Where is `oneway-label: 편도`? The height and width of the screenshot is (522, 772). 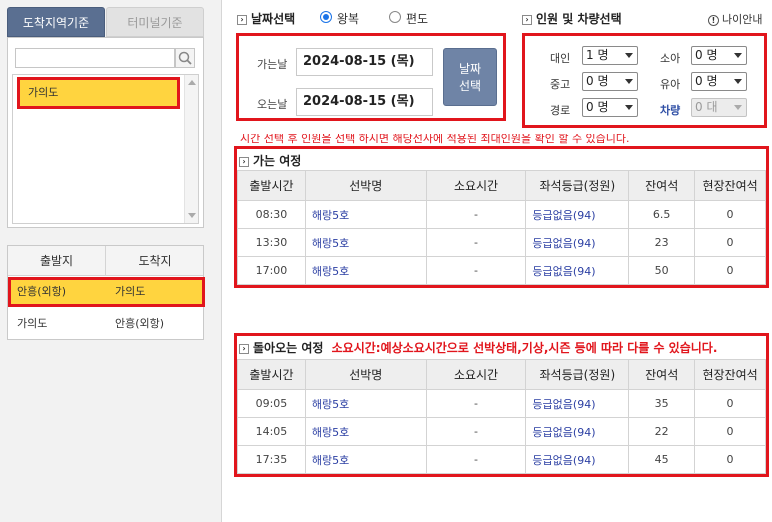
oneway-label: 편도 is located at coordinates (417, 19).